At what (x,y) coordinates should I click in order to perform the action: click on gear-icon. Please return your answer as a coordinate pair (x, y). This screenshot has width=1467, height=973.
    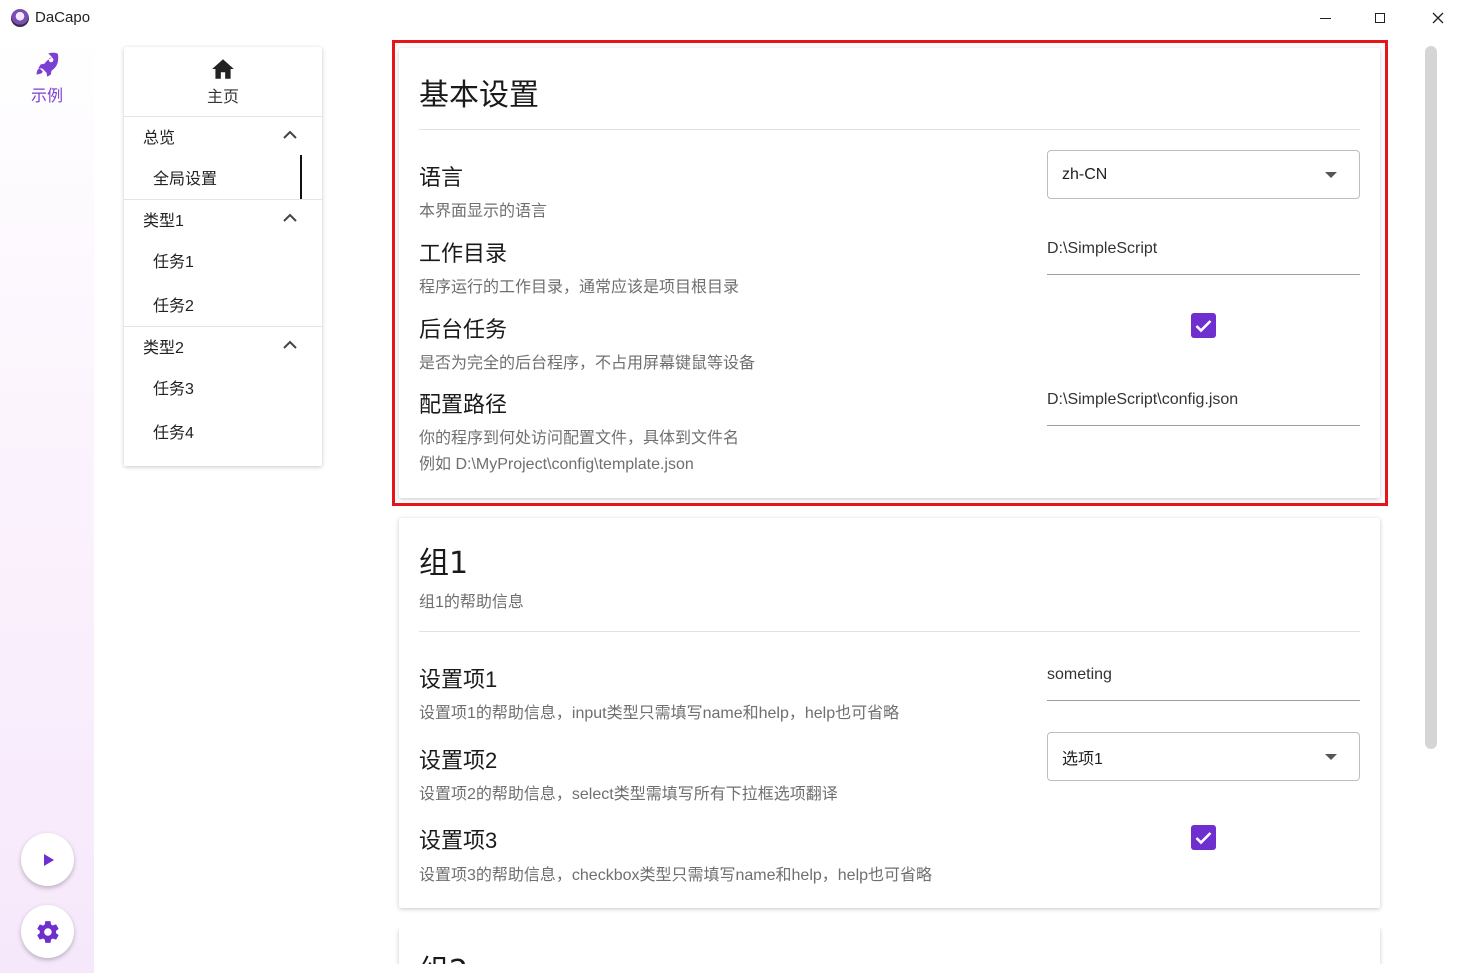
    Looking at the image, I should click on (47, 931).